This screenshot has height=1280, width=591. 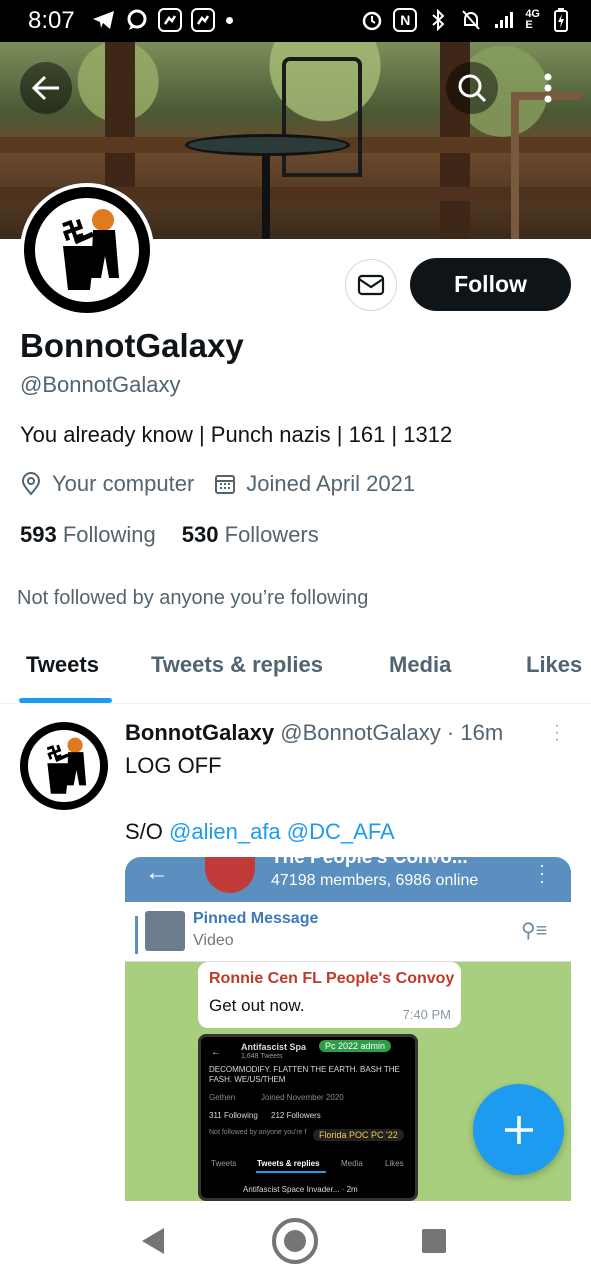 I want to click on profile-joined: Joined April 2021, so click(x=314, y=484).